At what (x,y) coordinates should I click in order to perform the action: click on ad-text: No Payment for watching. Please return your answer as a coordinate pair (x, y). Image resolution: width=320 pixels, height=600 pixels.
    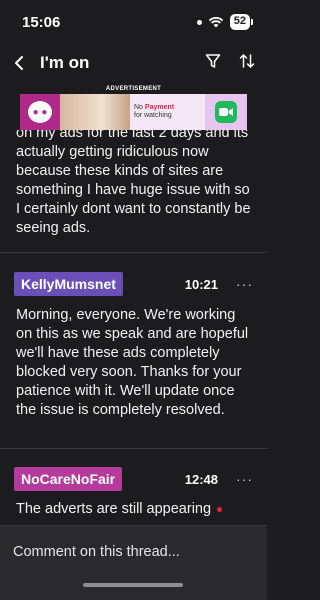
    Looking at the image, I should click on (167, 112).